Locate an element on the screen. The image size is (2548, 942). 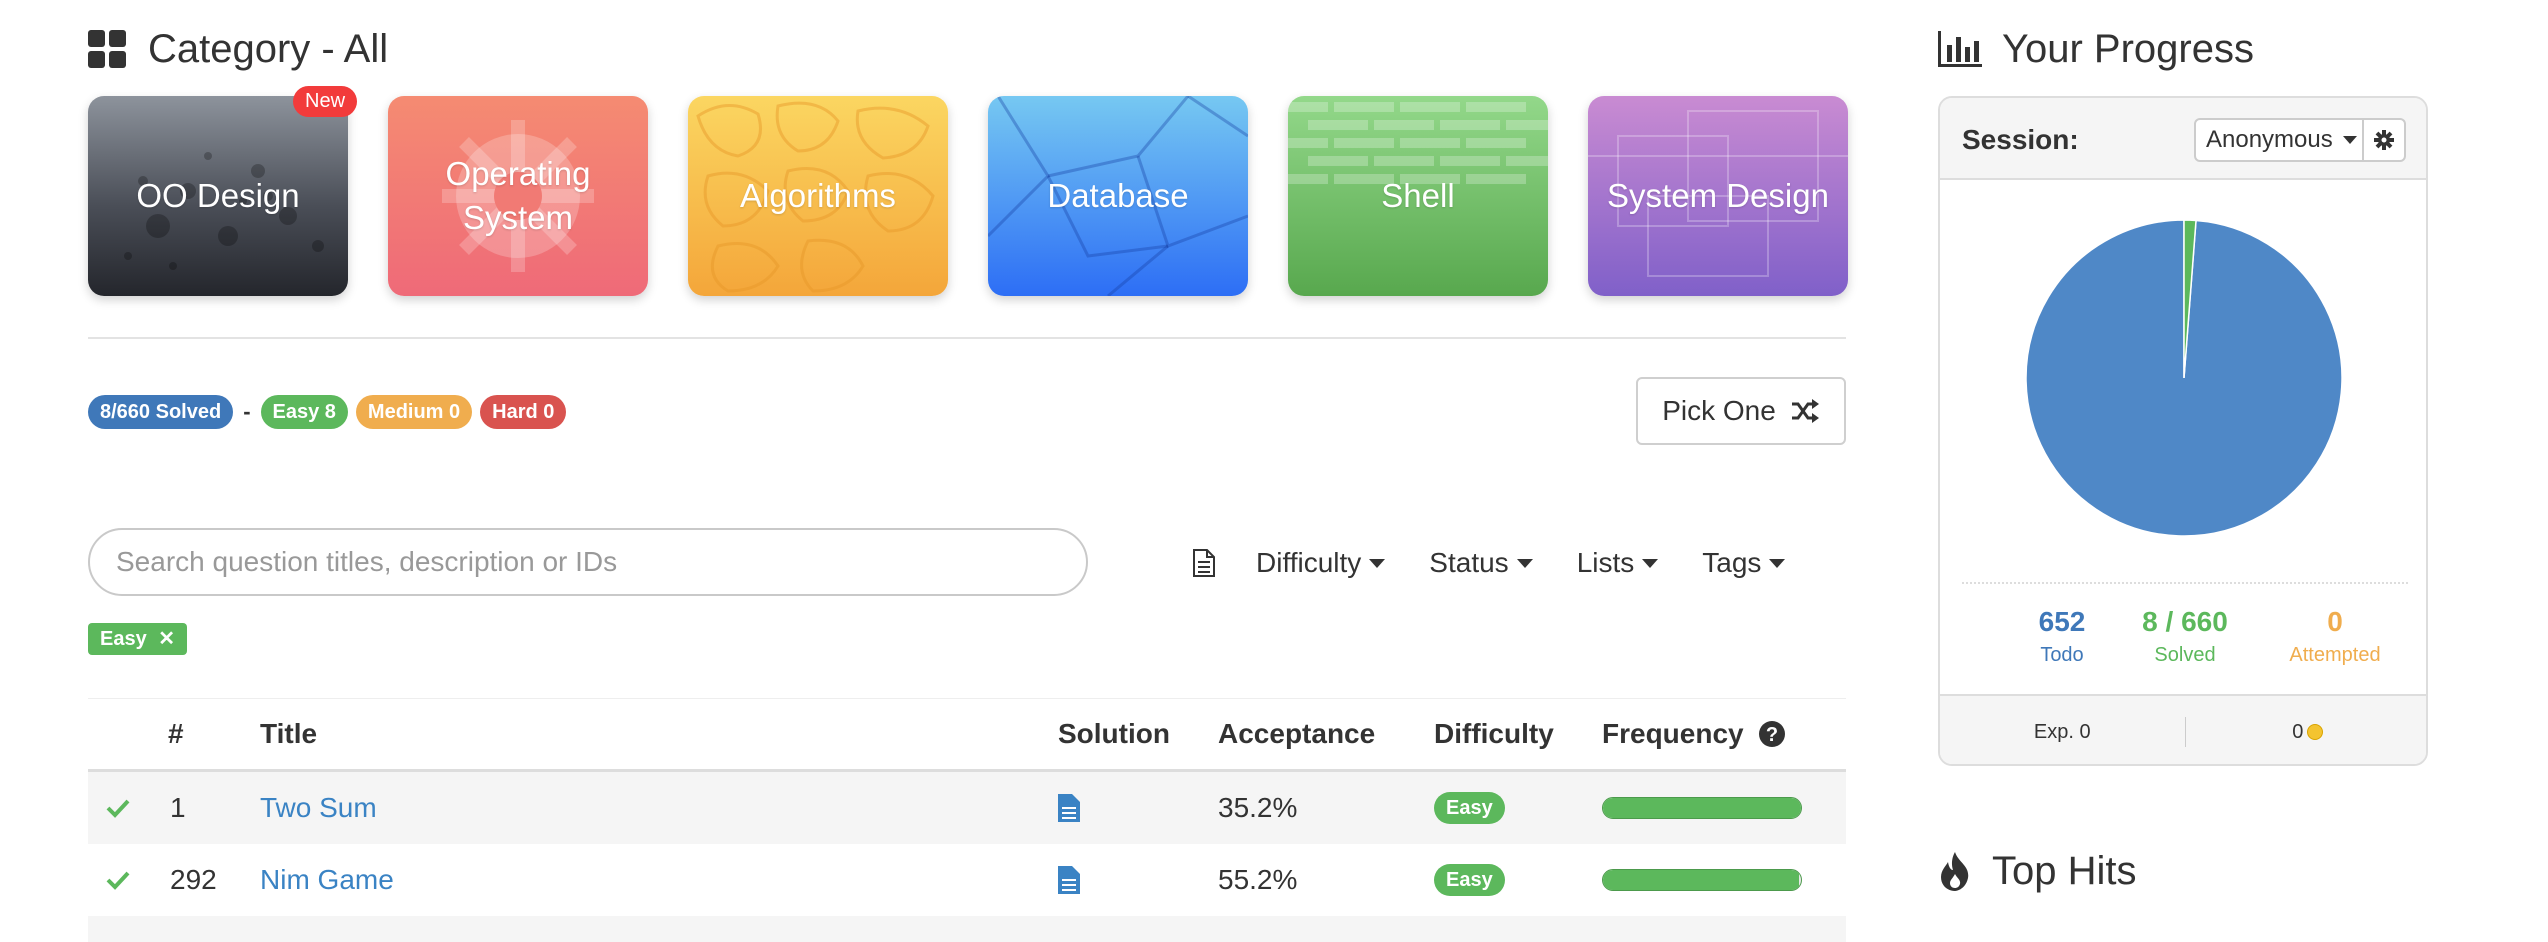
header-acceptance: Acceptance is located at coordinates (1296, 734).